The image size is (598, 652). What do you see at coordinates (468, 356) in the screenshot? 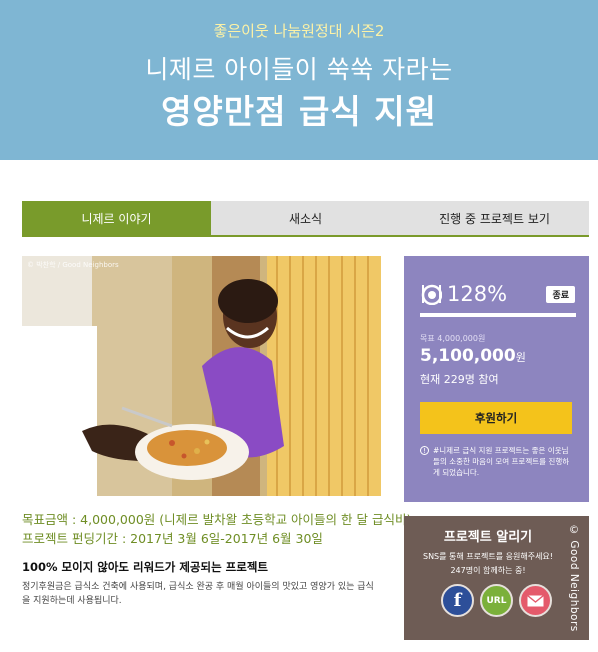
I see `raised-amount-value: 5,100,000` at bounding box center [468, 356].